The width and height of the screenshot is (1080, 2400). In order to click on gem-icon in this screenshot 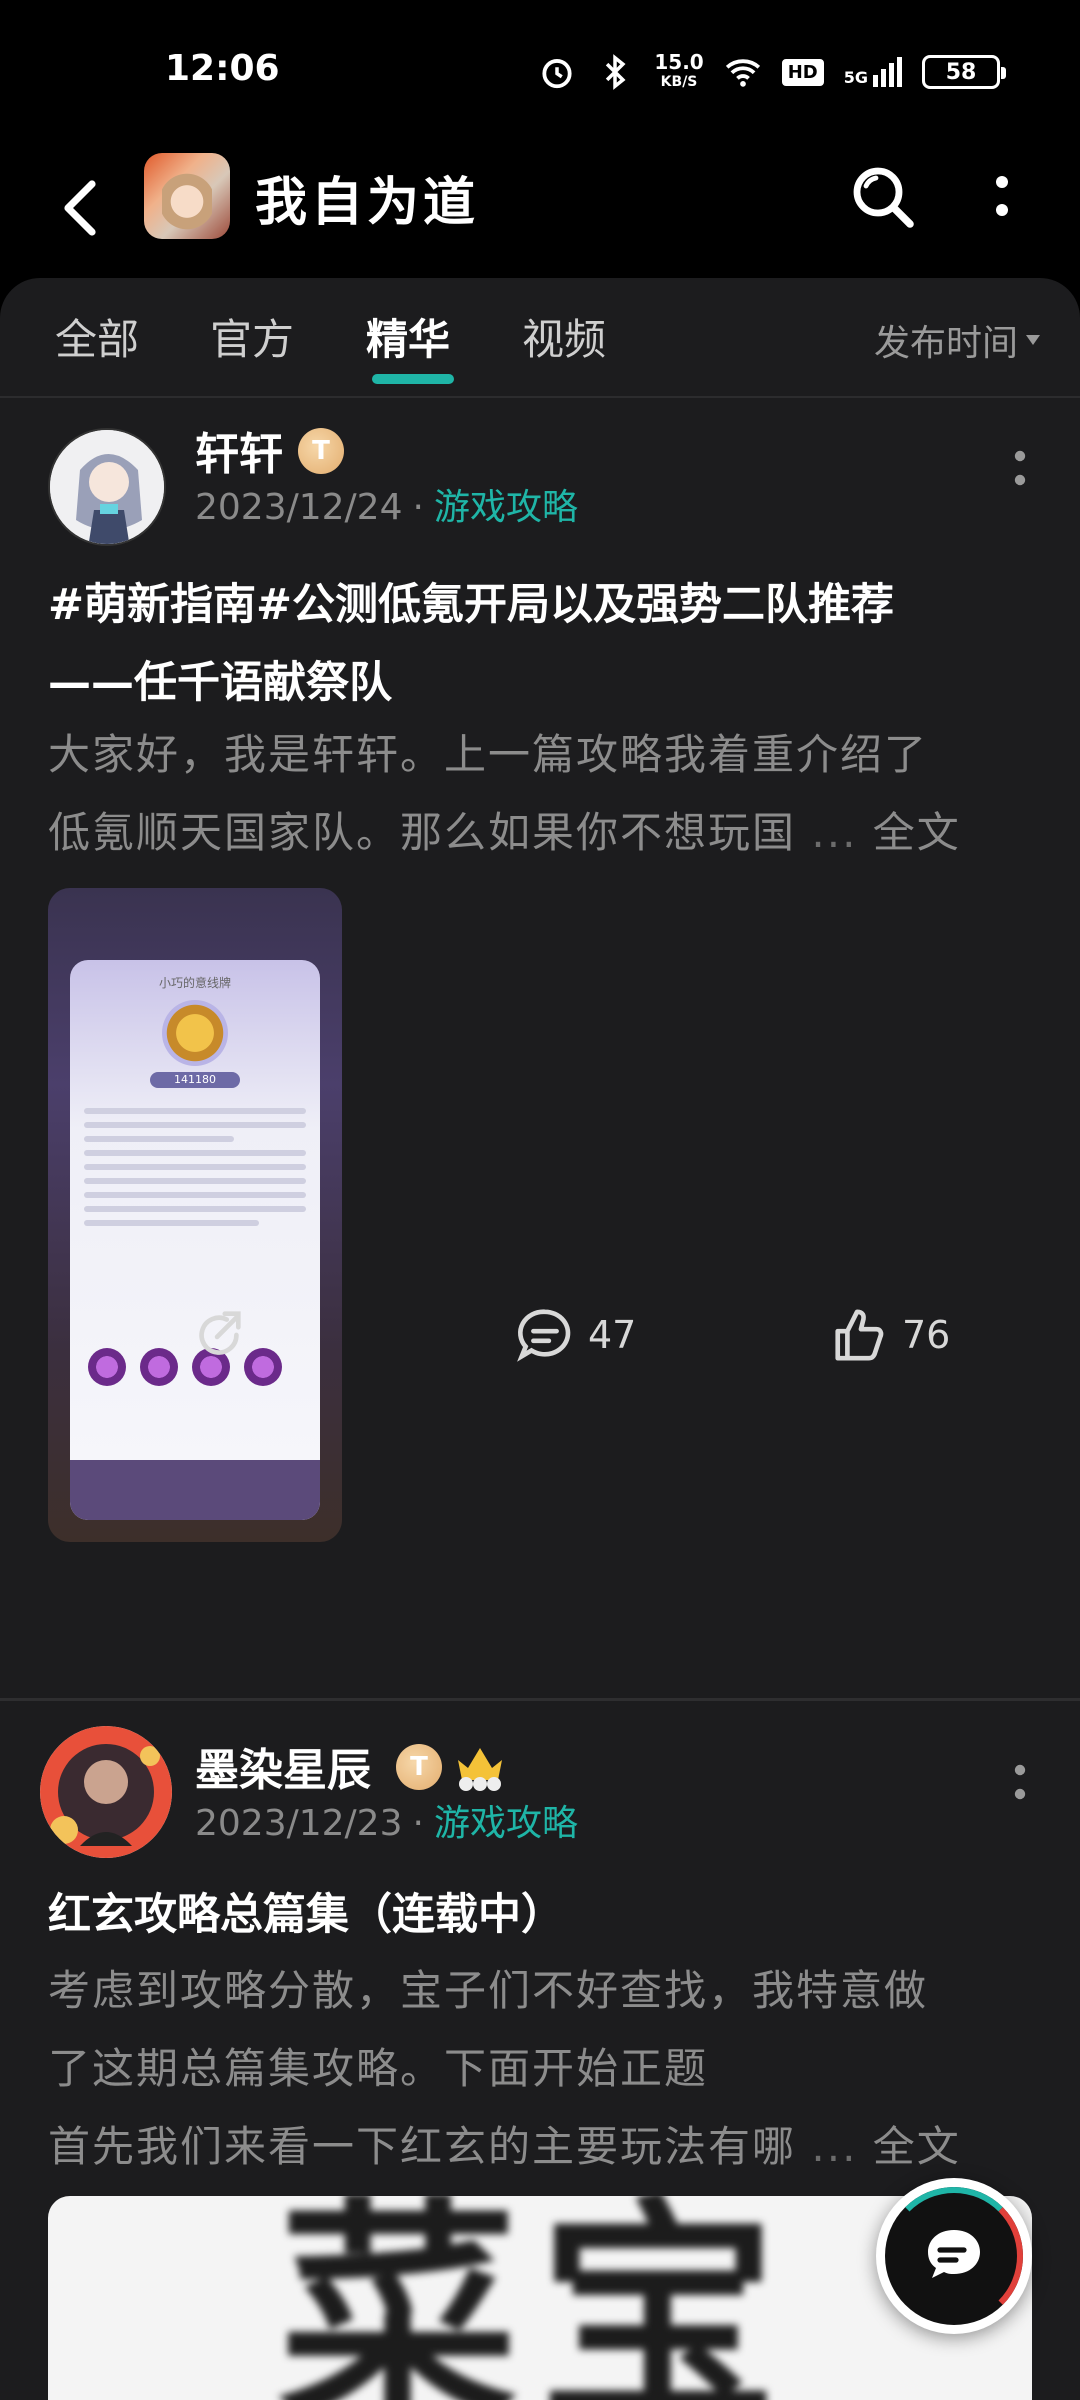, I will do `click(195, 1033)`.